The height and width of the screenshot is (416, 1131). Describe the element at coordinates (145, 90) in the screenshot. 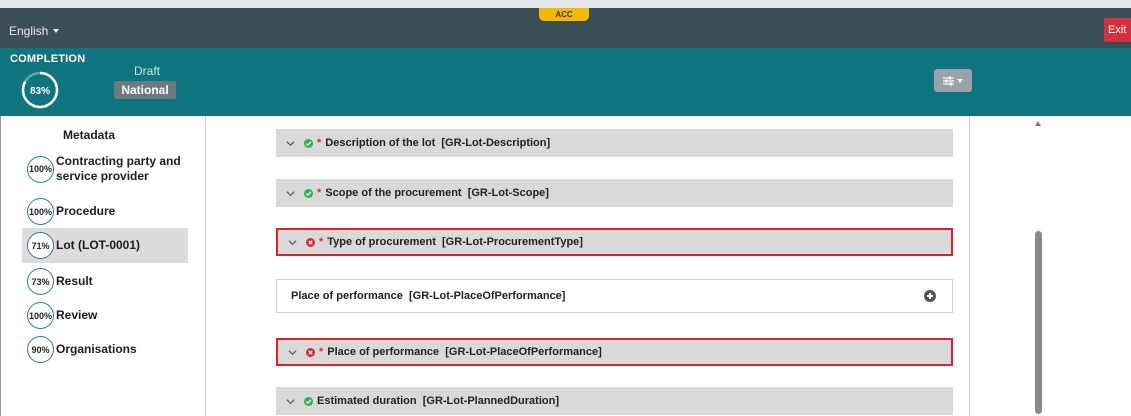

I see `scope-badge: National` at that location.